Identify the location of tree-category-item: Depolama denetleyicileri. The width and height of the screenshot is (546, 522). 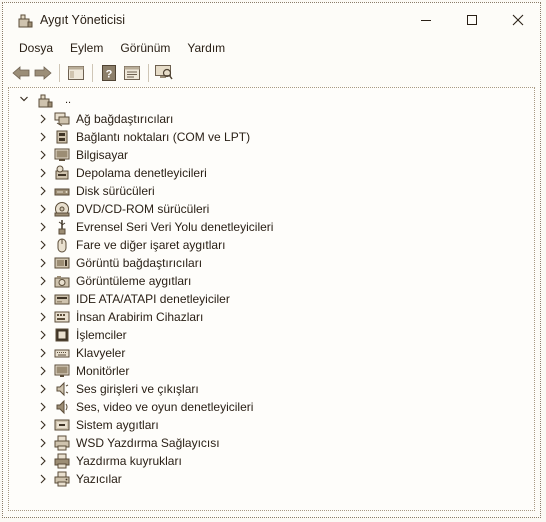
(271, 173).